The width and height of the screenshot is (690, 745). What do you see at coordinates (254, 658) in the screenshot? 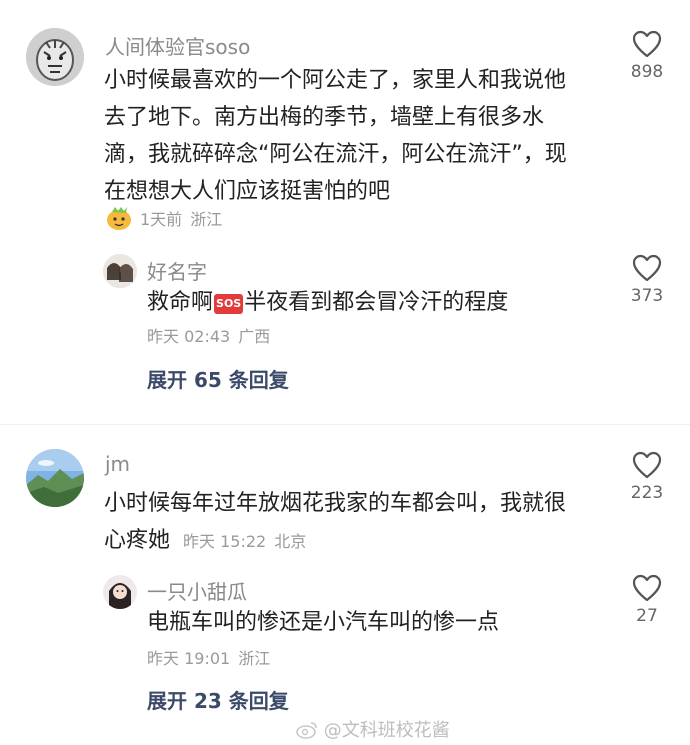
I see `reply-location: 浙江` at bounding box center [254, 658].